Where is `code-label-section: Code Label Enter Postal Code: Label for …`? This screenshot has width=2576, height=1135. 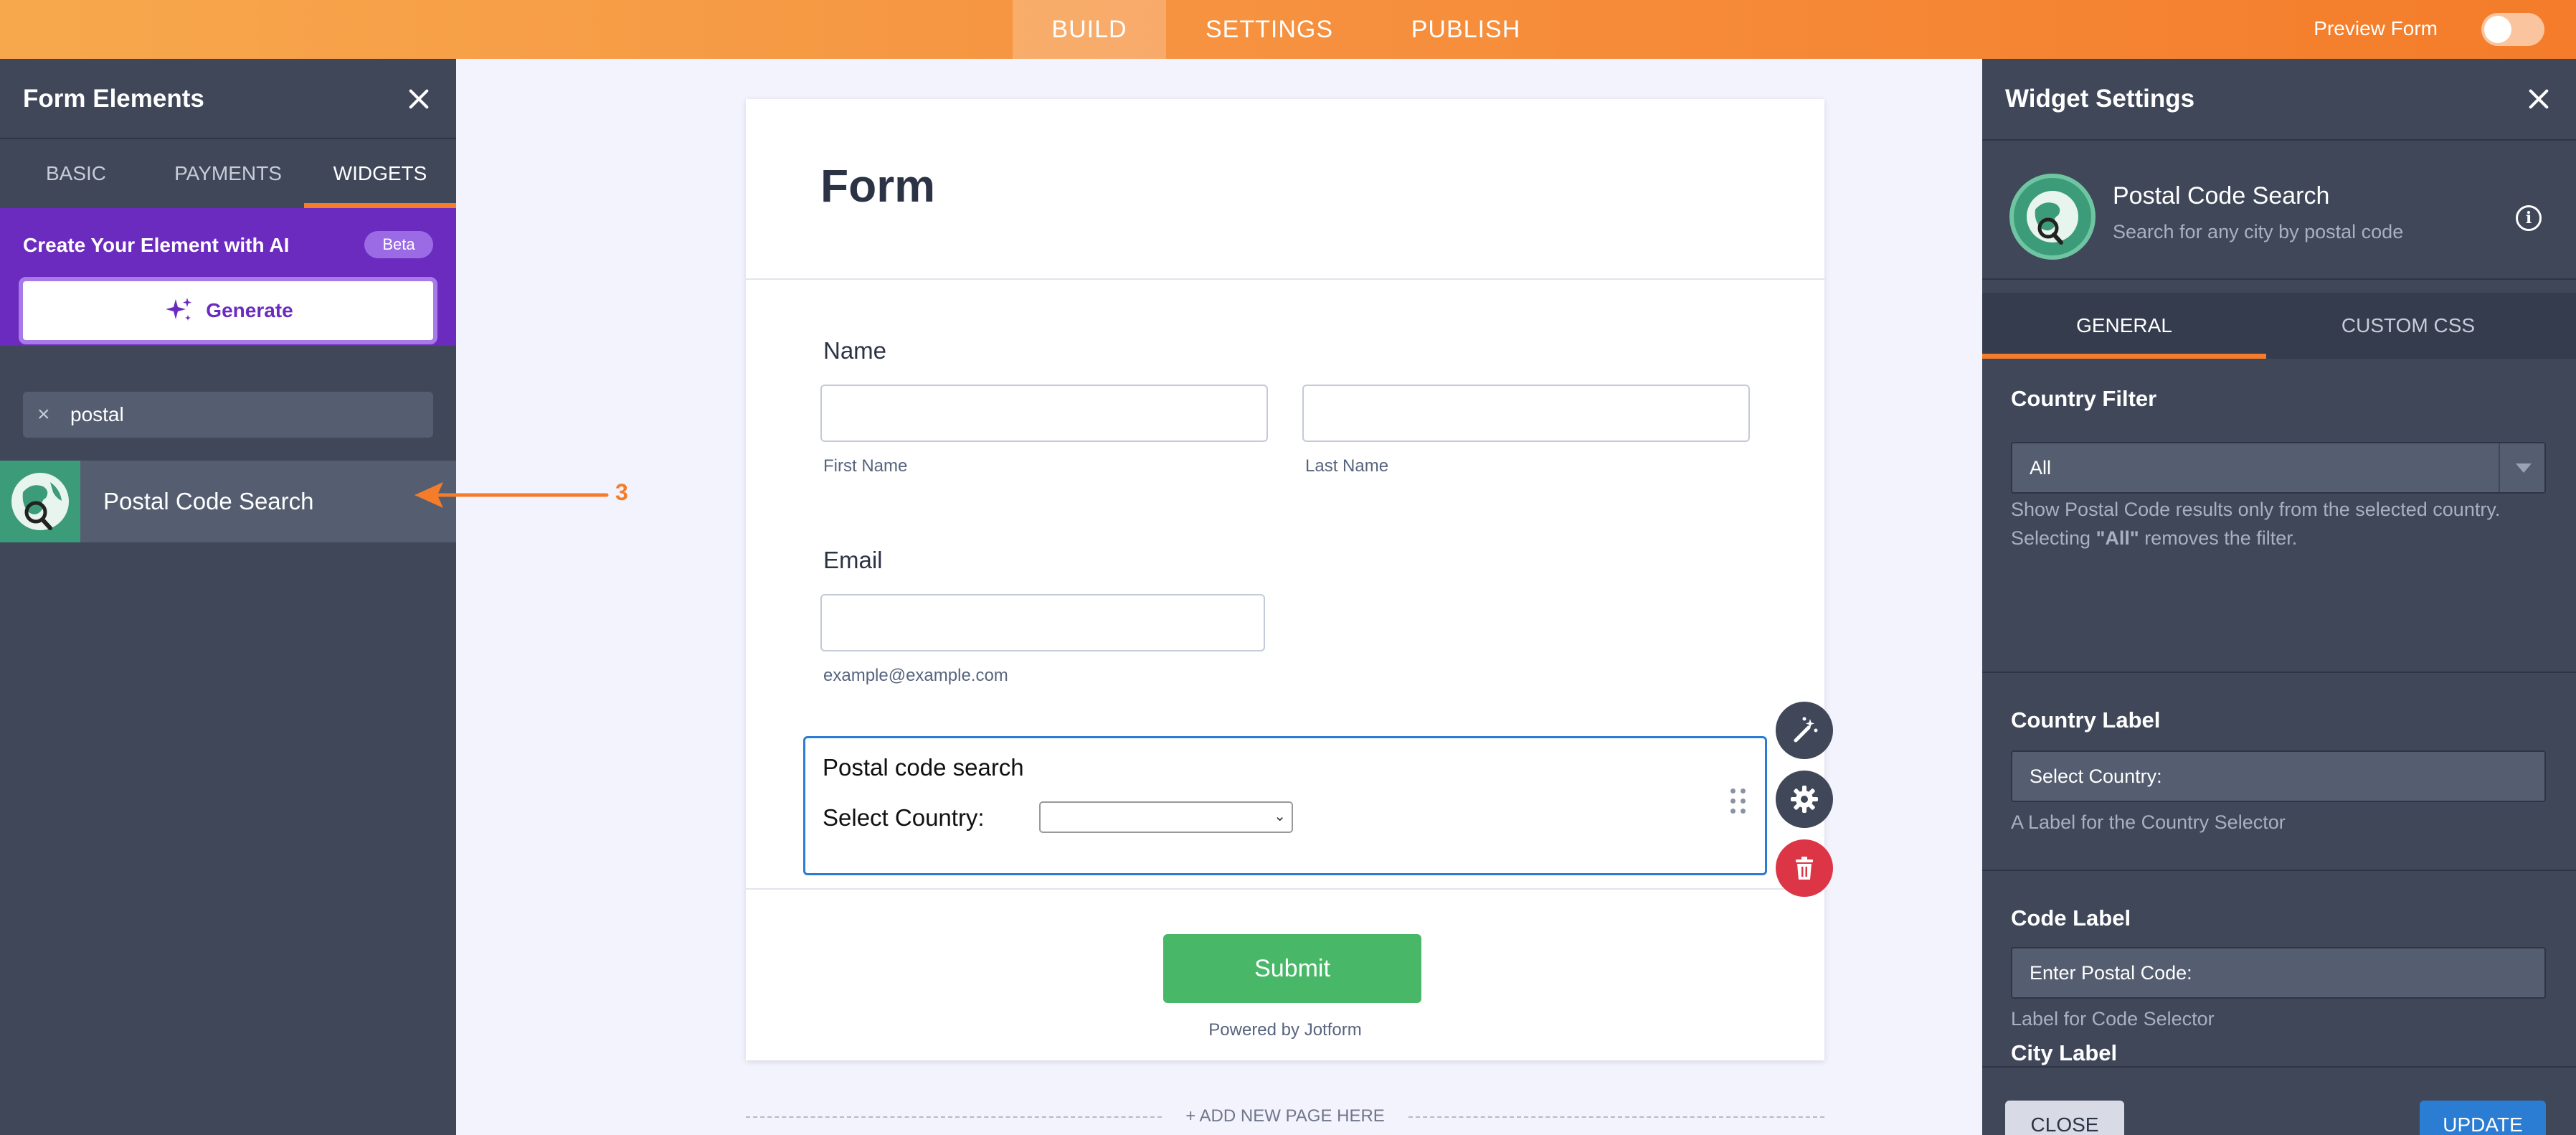 code-label-section: Code Label Enter Postal Code: Label for … is located at coordinates (2279, 969).